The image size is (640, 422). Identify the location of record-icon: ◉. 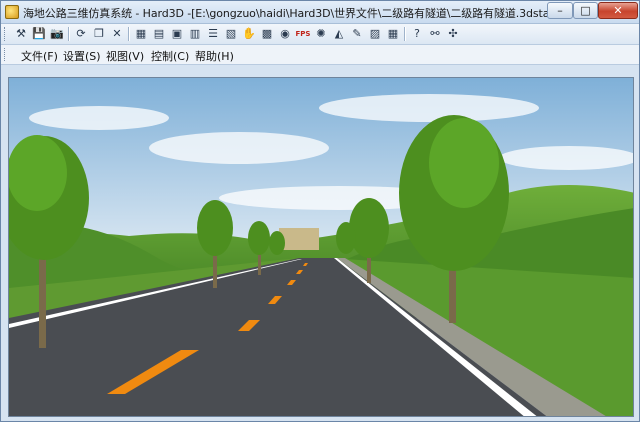
(285, 34).